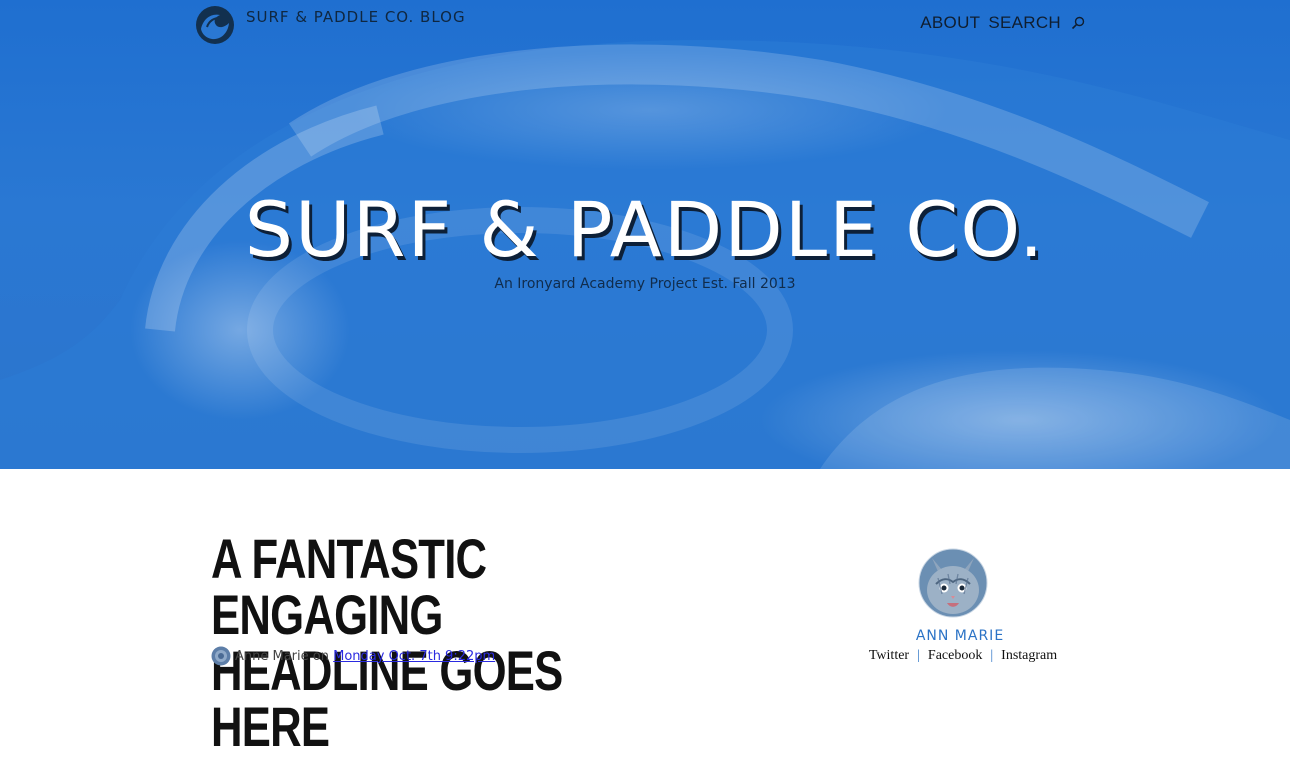 The width and height of the screenshot is (1290, 758). Describe the element at coordinates (960, 636) in the screenshot. I see `author-name: ANN MARIE` at that location.